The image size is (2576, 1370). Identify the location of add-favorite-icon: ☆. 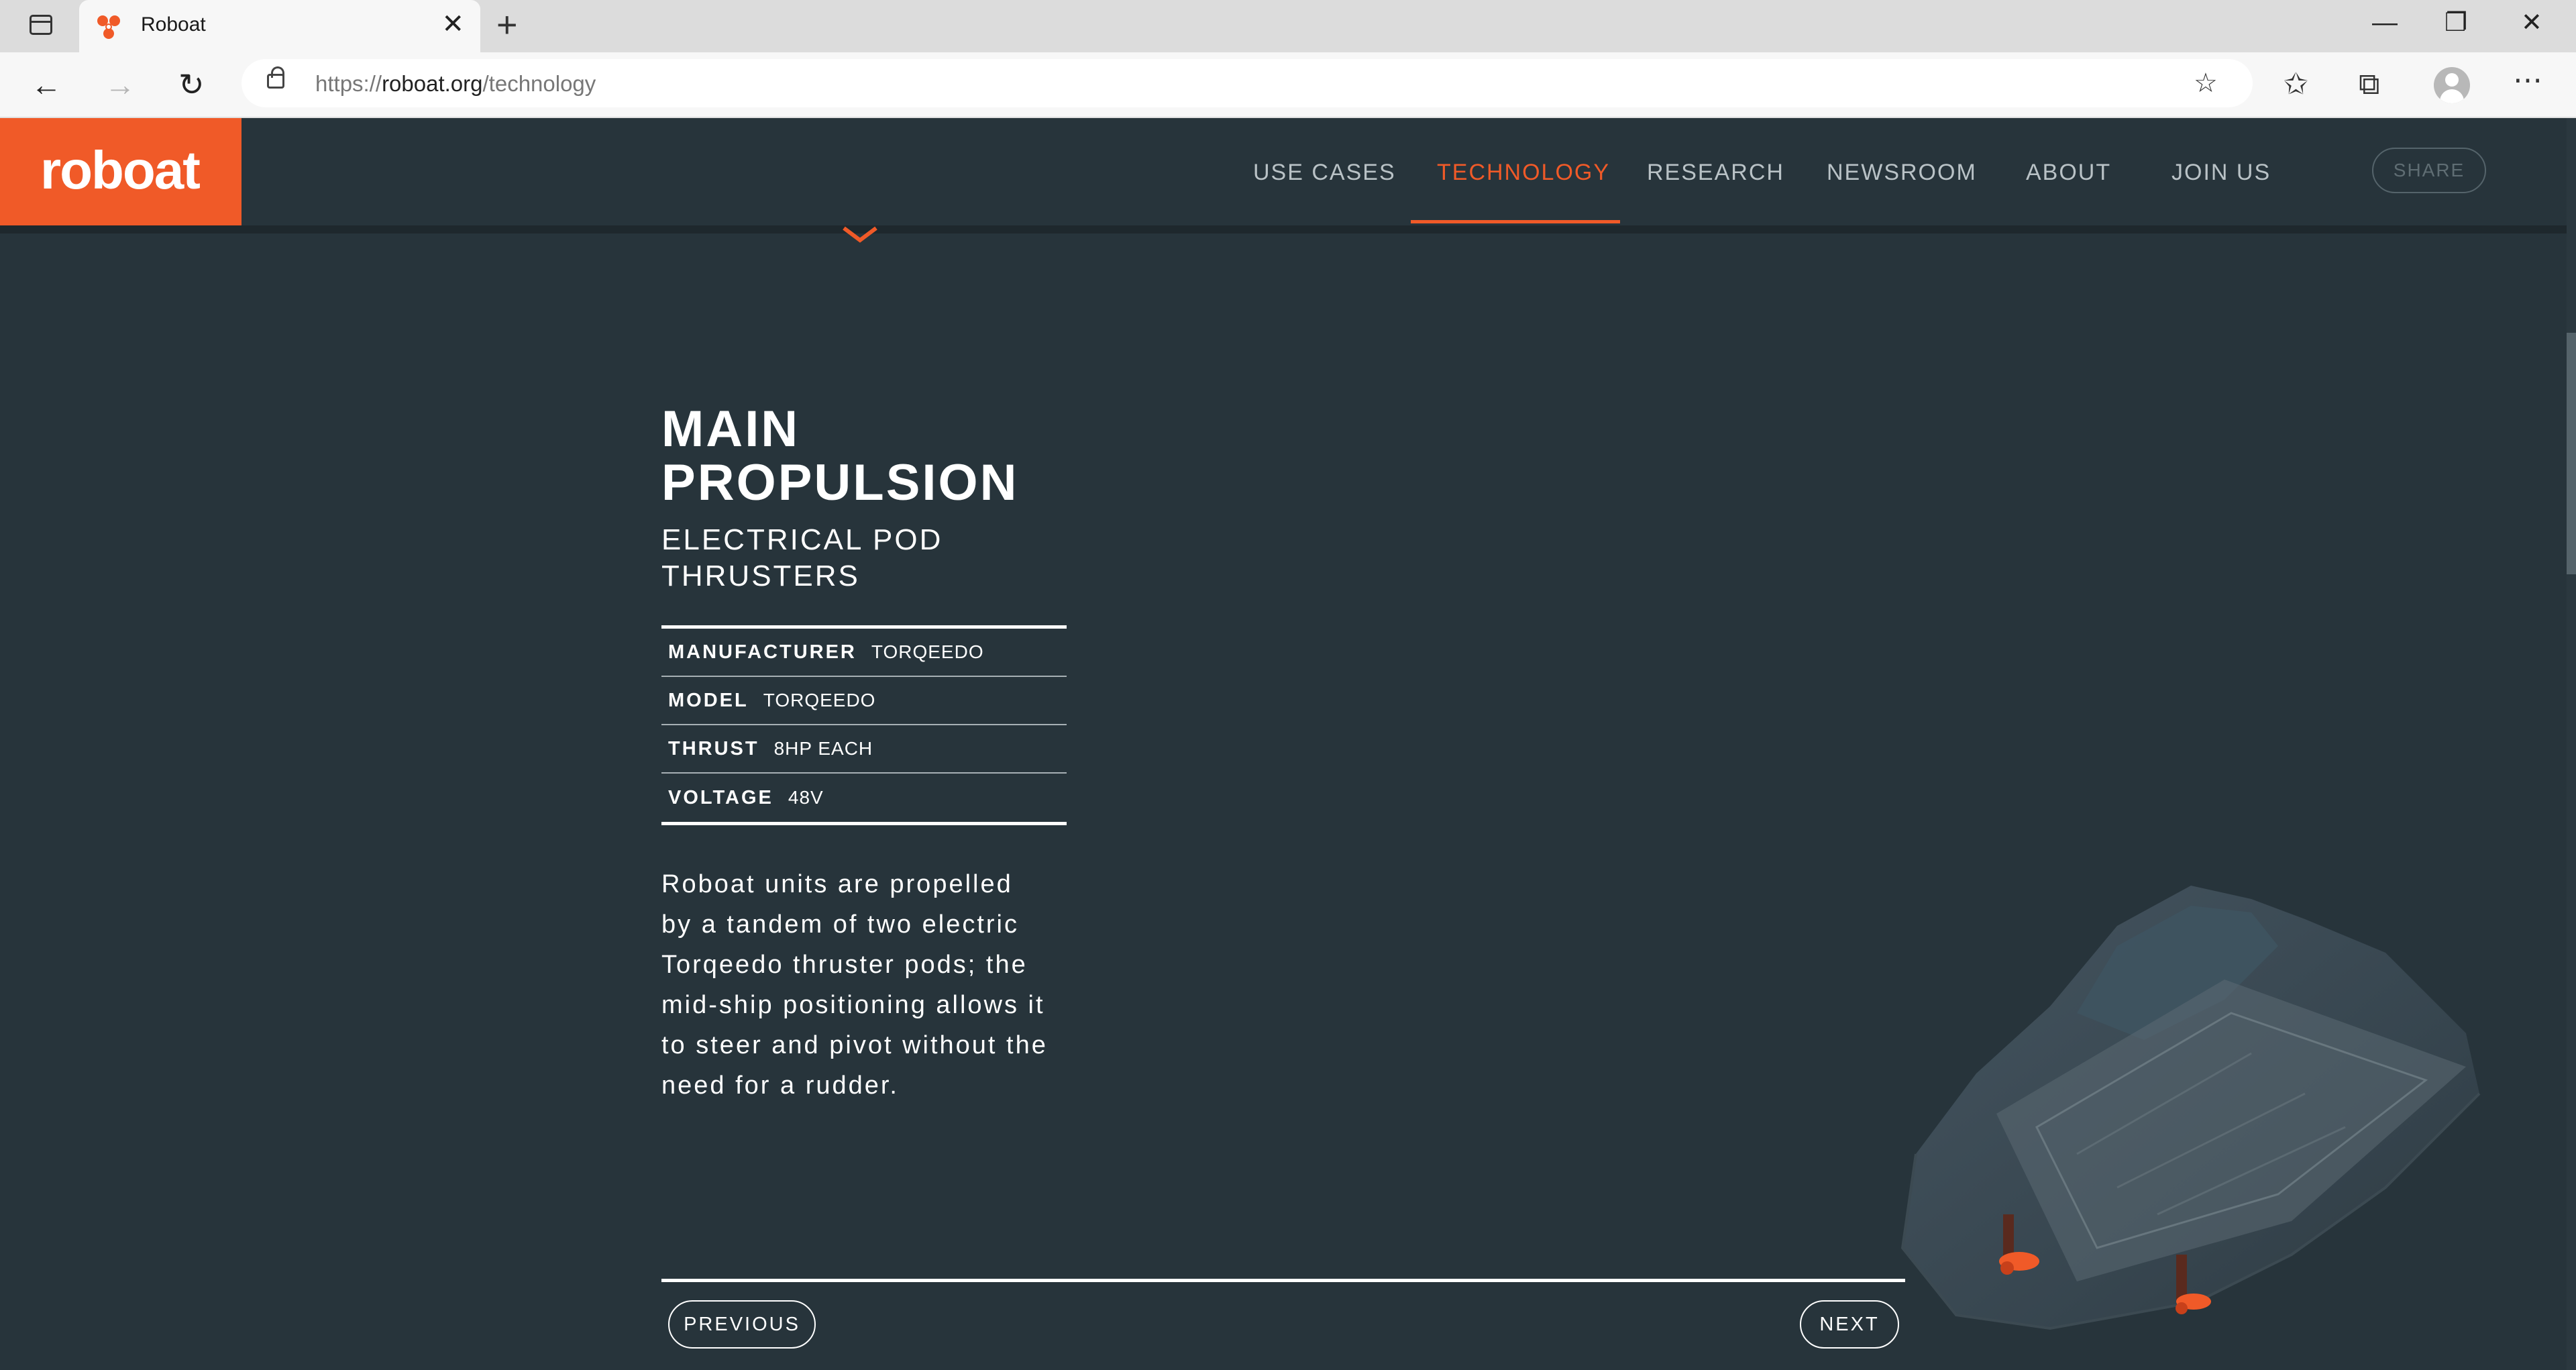
(2206, 83).